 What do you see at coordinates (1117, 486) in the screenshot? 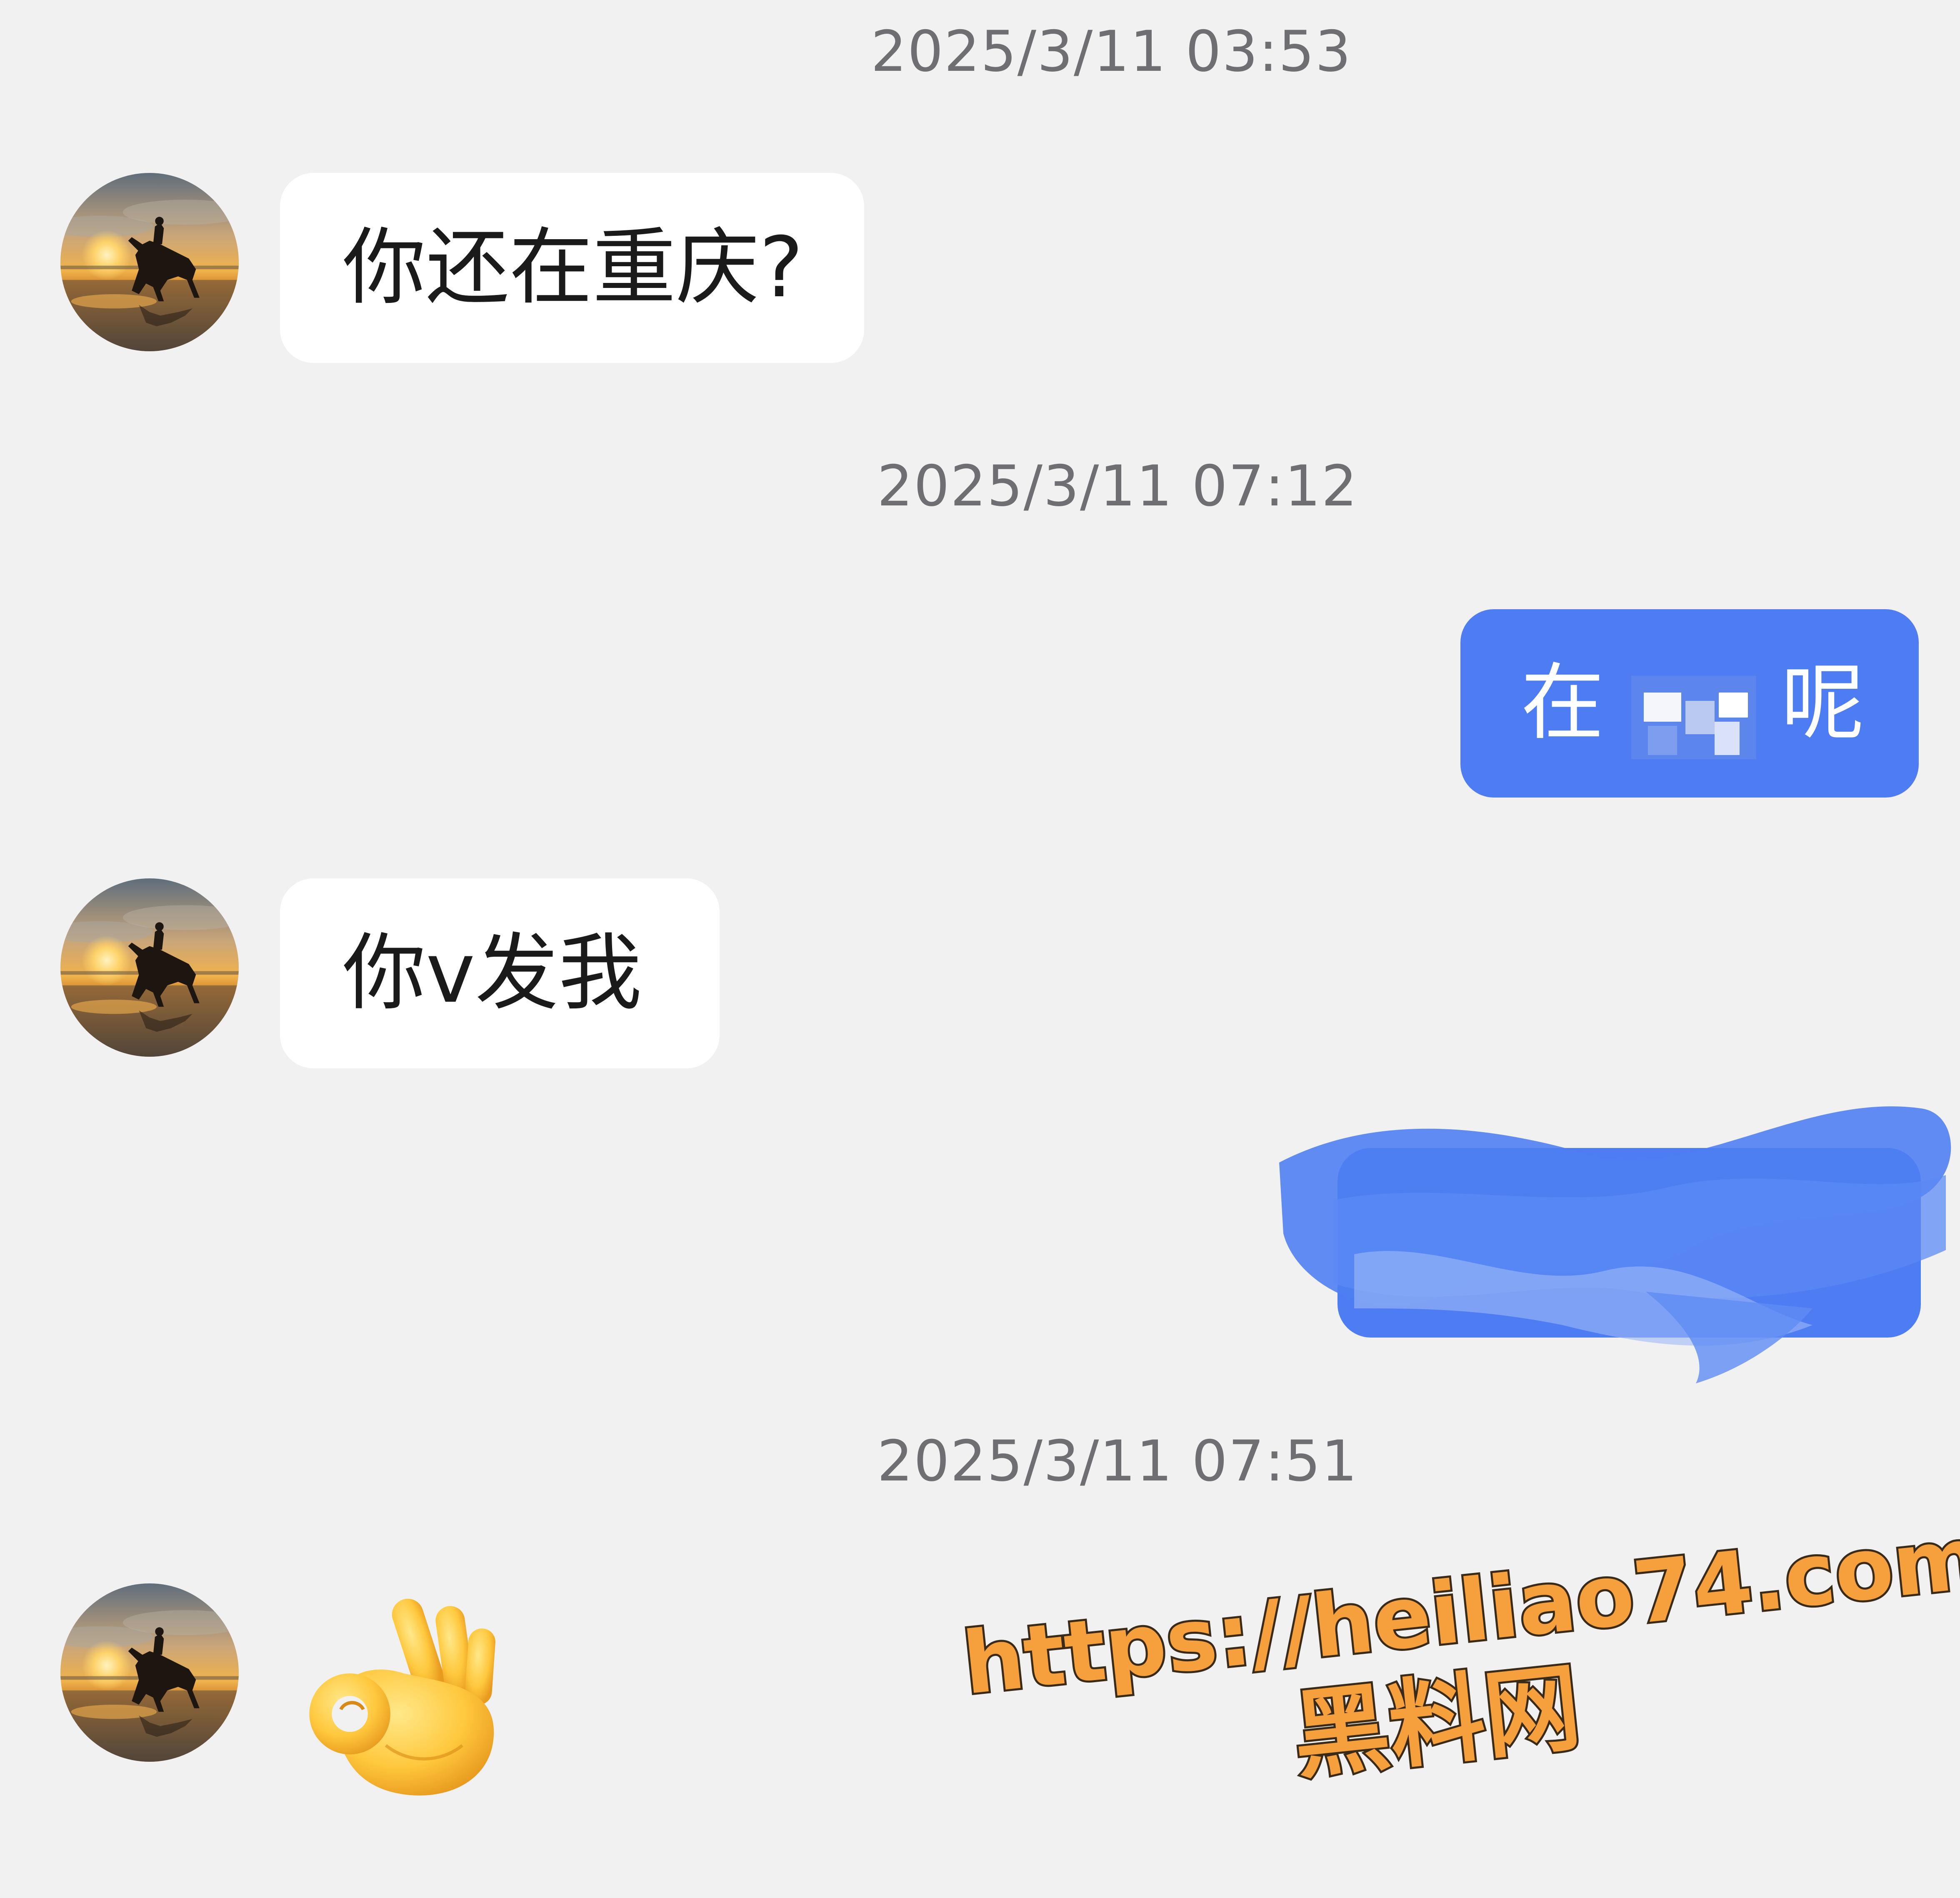
I see `timestamp-2: 2025/3/11 07:12` at bounding box center [1117, 486].